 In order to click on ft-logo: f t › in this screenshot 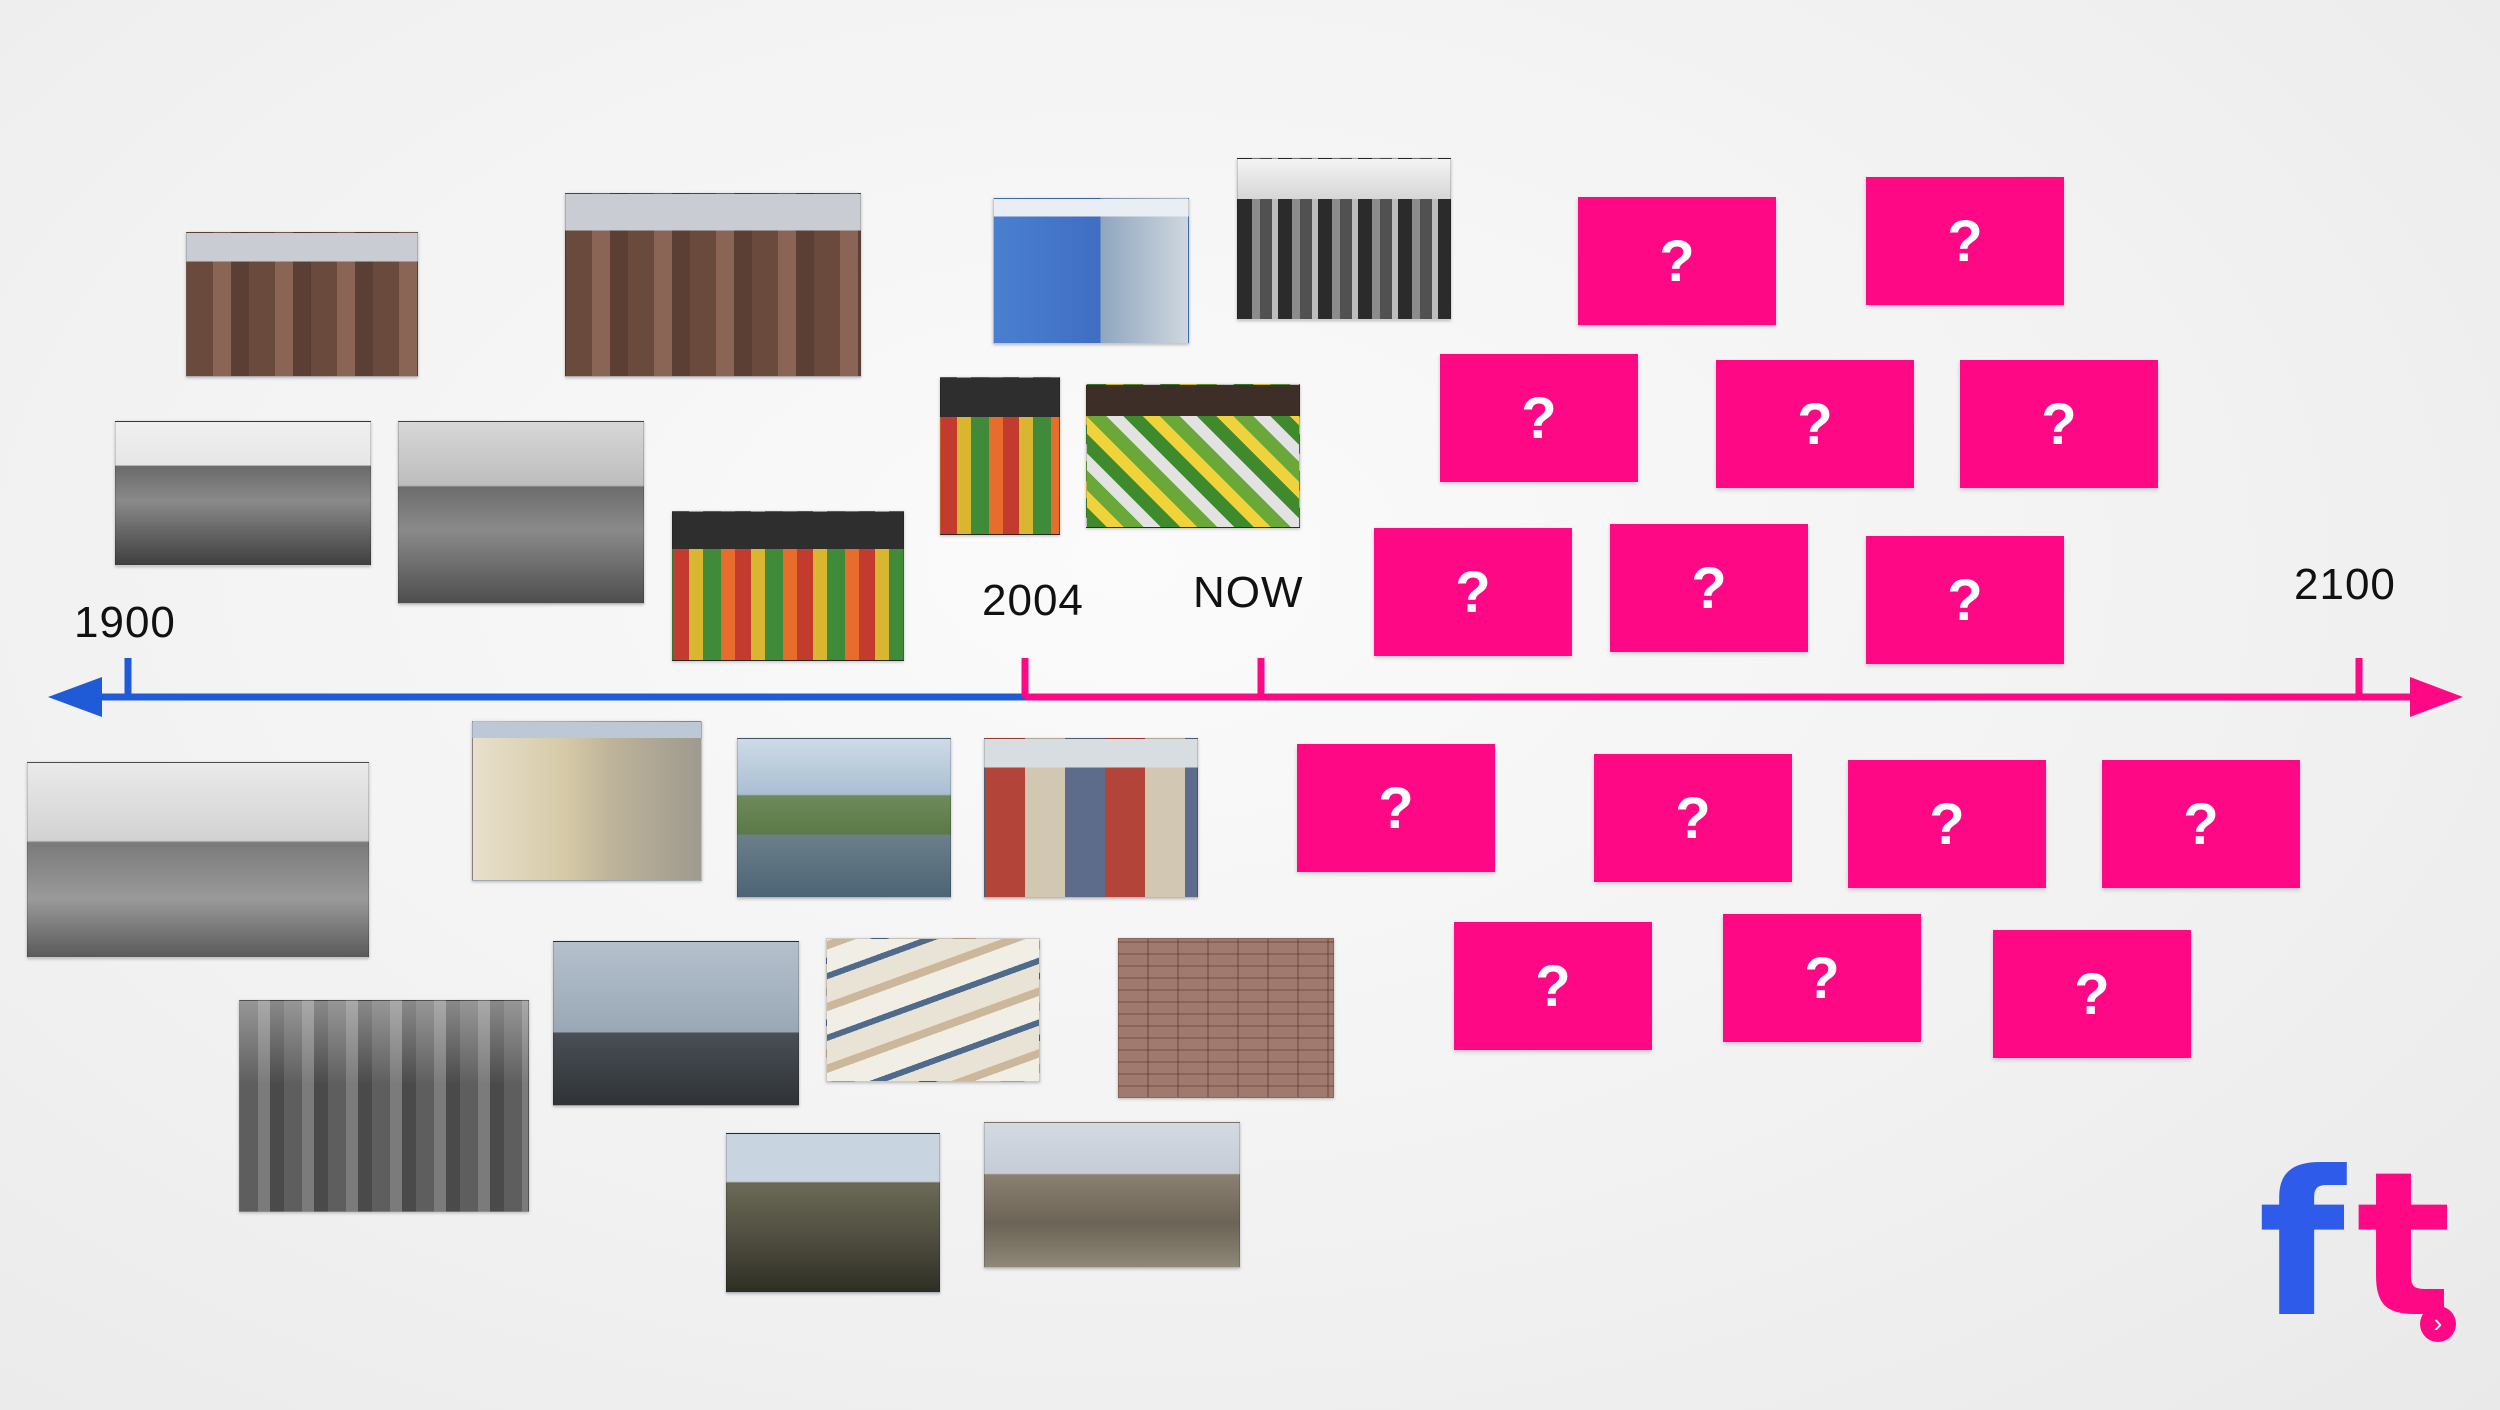, I will do `click(2358, 1251)`.